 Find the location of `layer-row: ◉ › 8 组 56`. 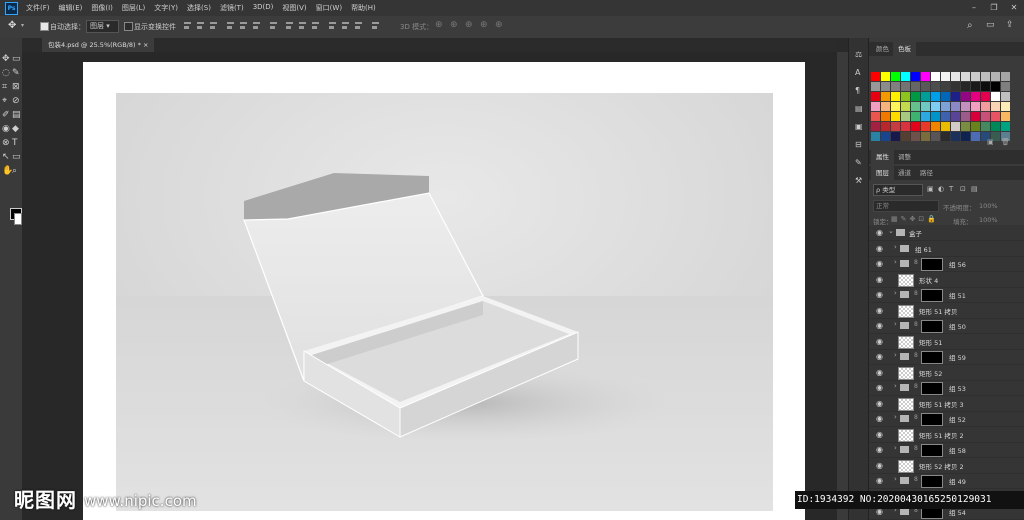

layer-row: ◉ › 8 组 56 is located at coordinates (946, 264).